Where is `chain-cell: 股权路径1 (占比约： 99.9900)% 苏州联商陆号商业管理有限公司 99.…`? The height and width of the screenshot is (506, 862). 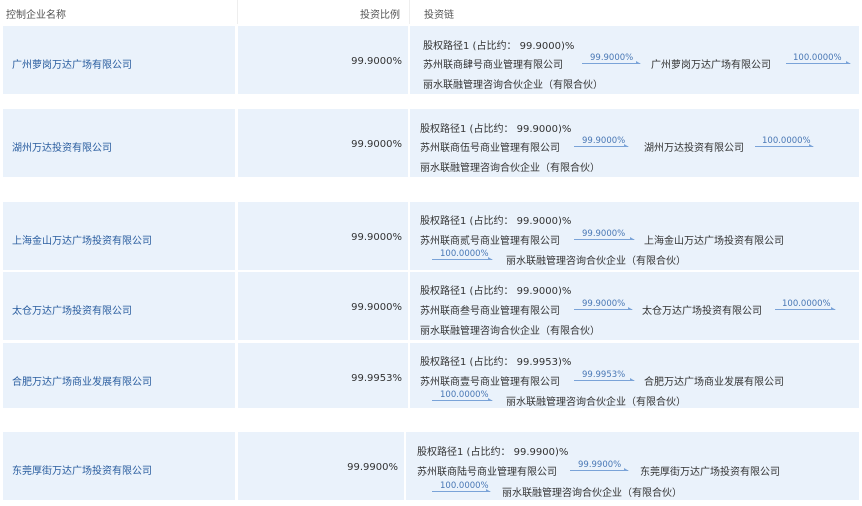 chain-cell: 股权路径1 (占比约： 99.9900)% 苏州联商陆号商业管理有限公司 99.… is located at coordinates (632, 466).